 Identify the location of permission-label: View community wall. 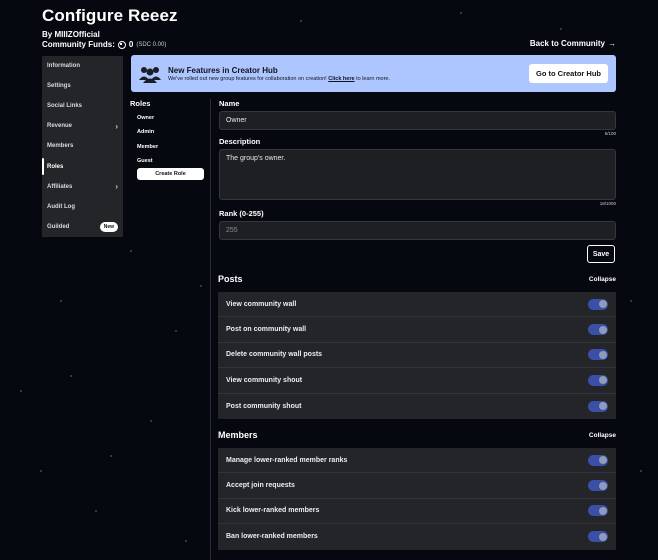
(261, 304).